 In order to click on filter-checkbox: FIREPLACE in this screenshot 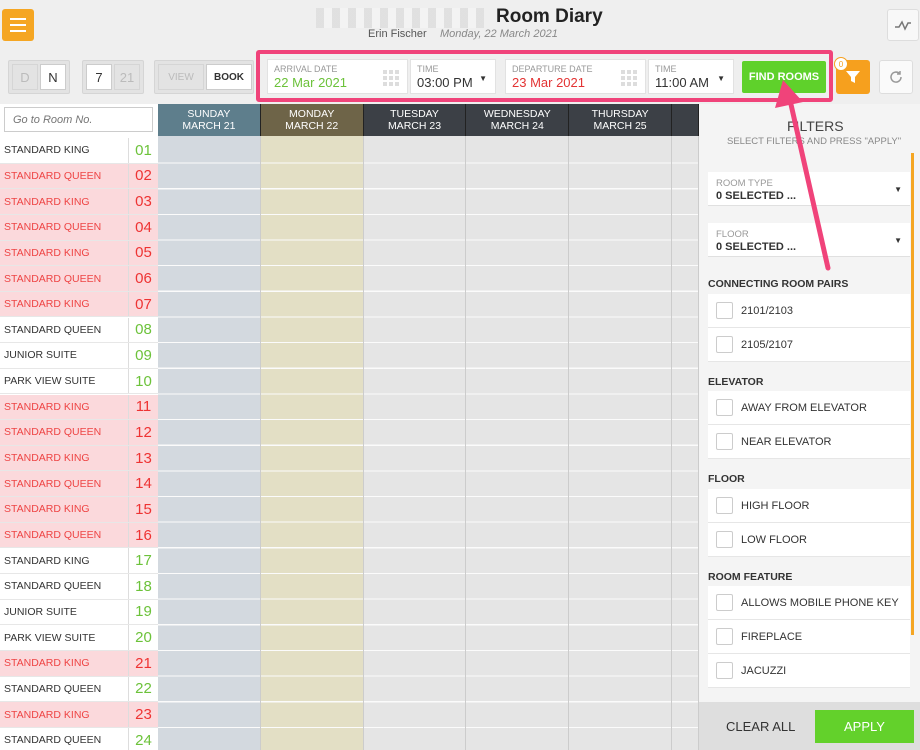, I will do `click(809, 637)`.